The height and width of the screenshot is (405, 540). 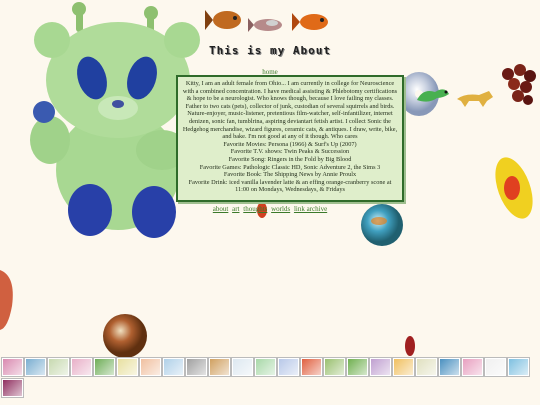 What do you see at coordinates (125, 336) in the screenshot?
I see `marble-icon` at bounding box center [125, 336].